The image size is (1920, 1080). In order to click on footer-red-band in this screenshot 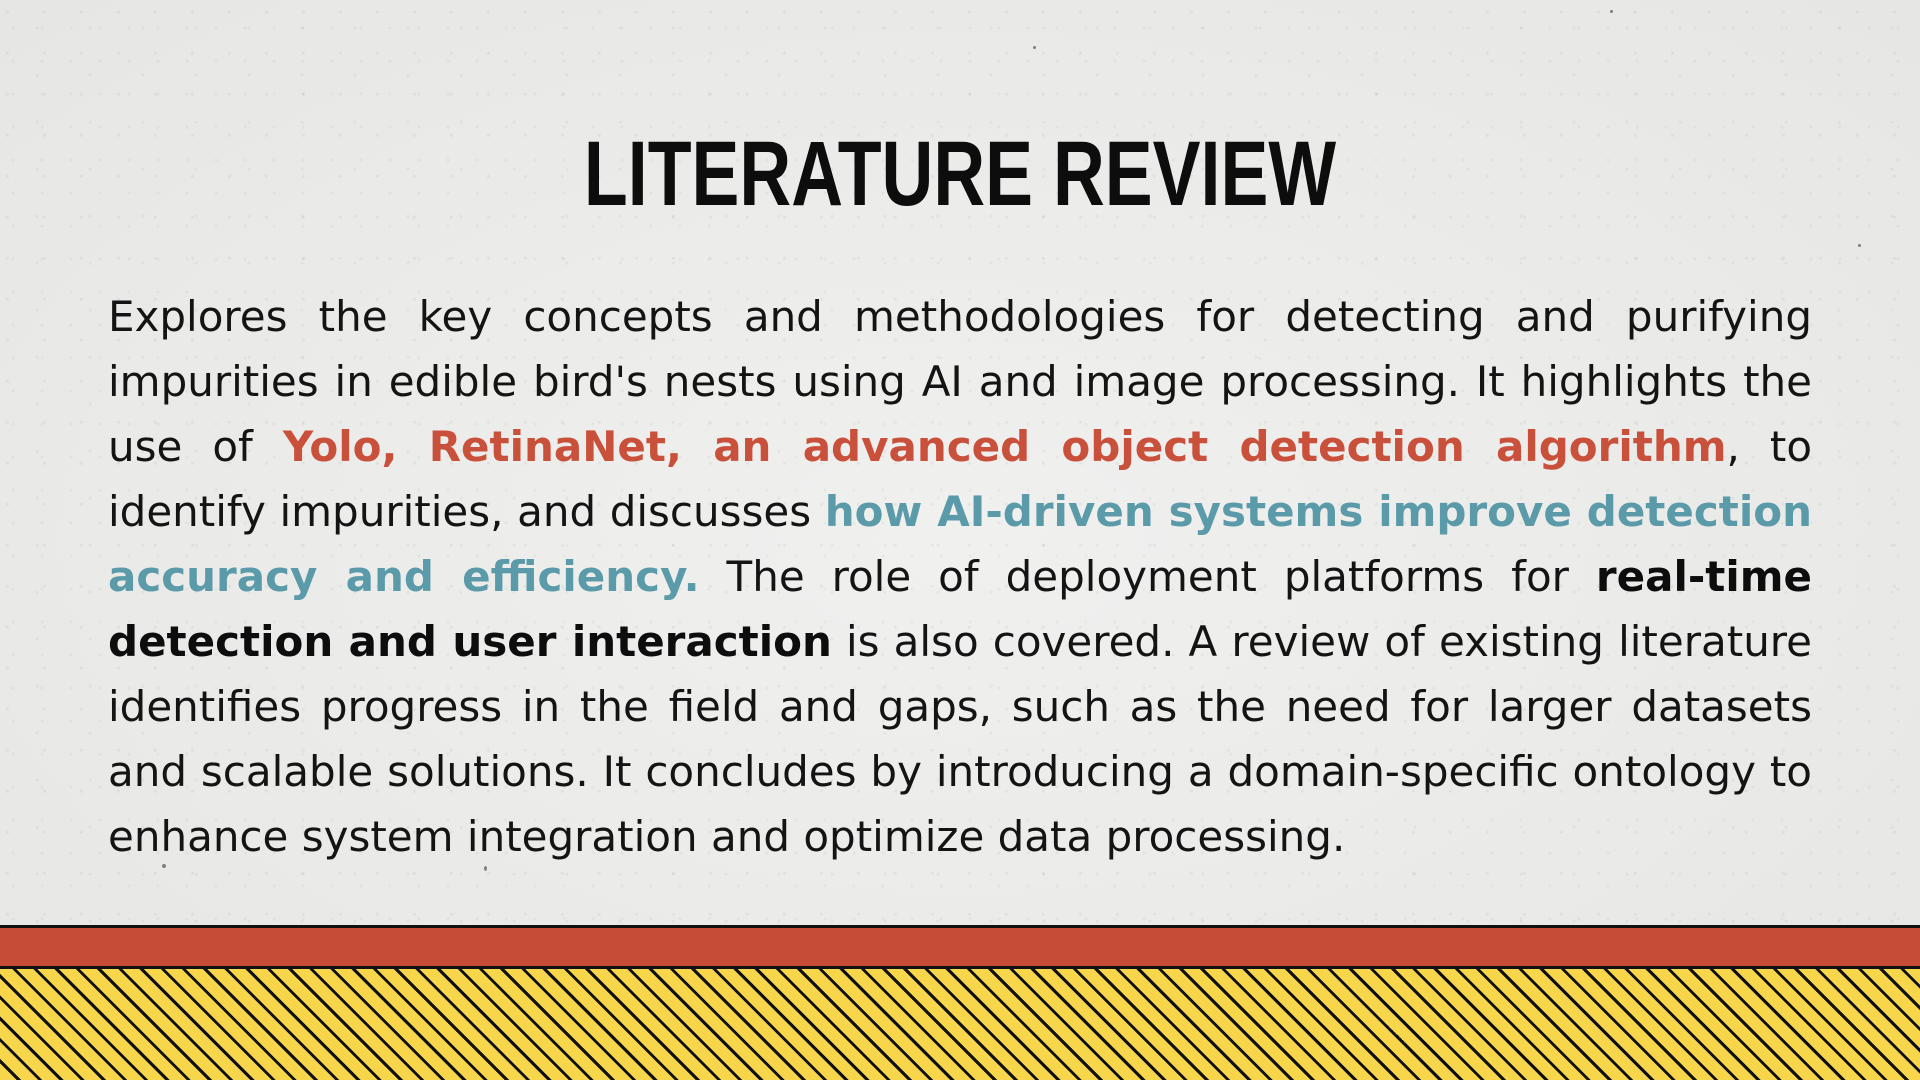, I will do `click(960, 947)`.